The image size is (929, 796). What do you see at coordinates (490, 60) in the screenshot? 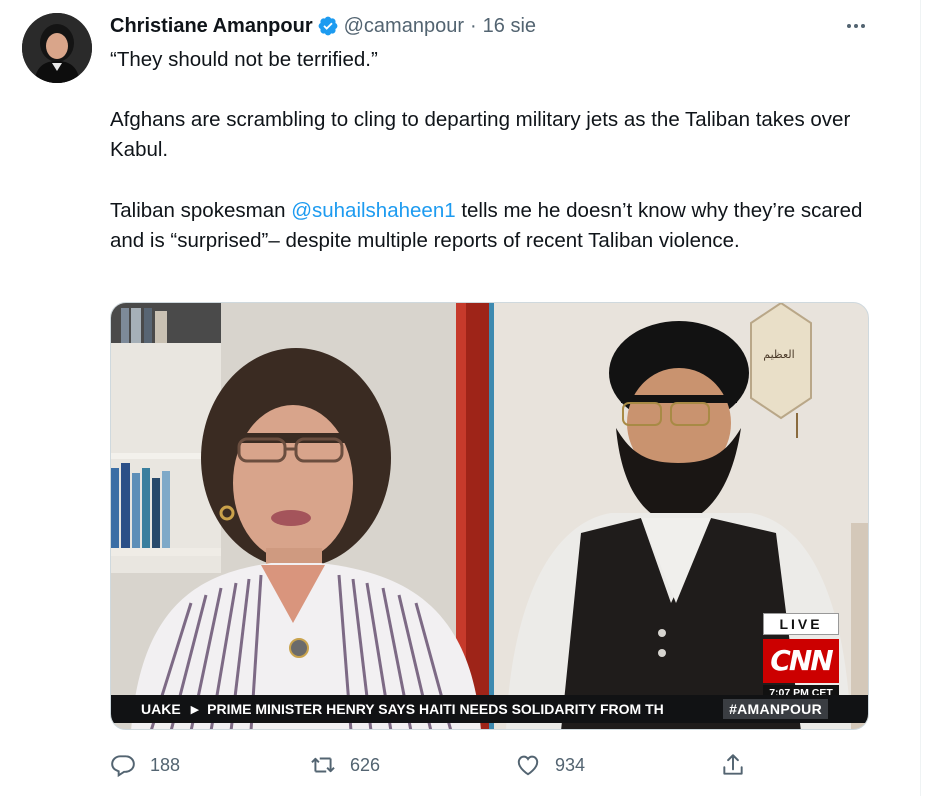
I see `tweet-text-quote: “They should not be terrified.”` at bounding box center [490, 60].